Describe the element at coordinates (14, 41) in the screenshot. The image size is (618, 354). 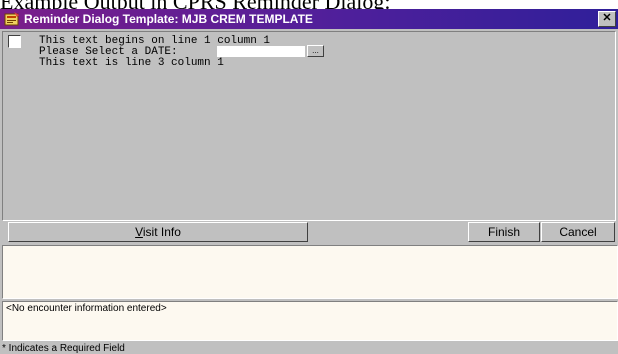
I see `item-checkbox` at that location.